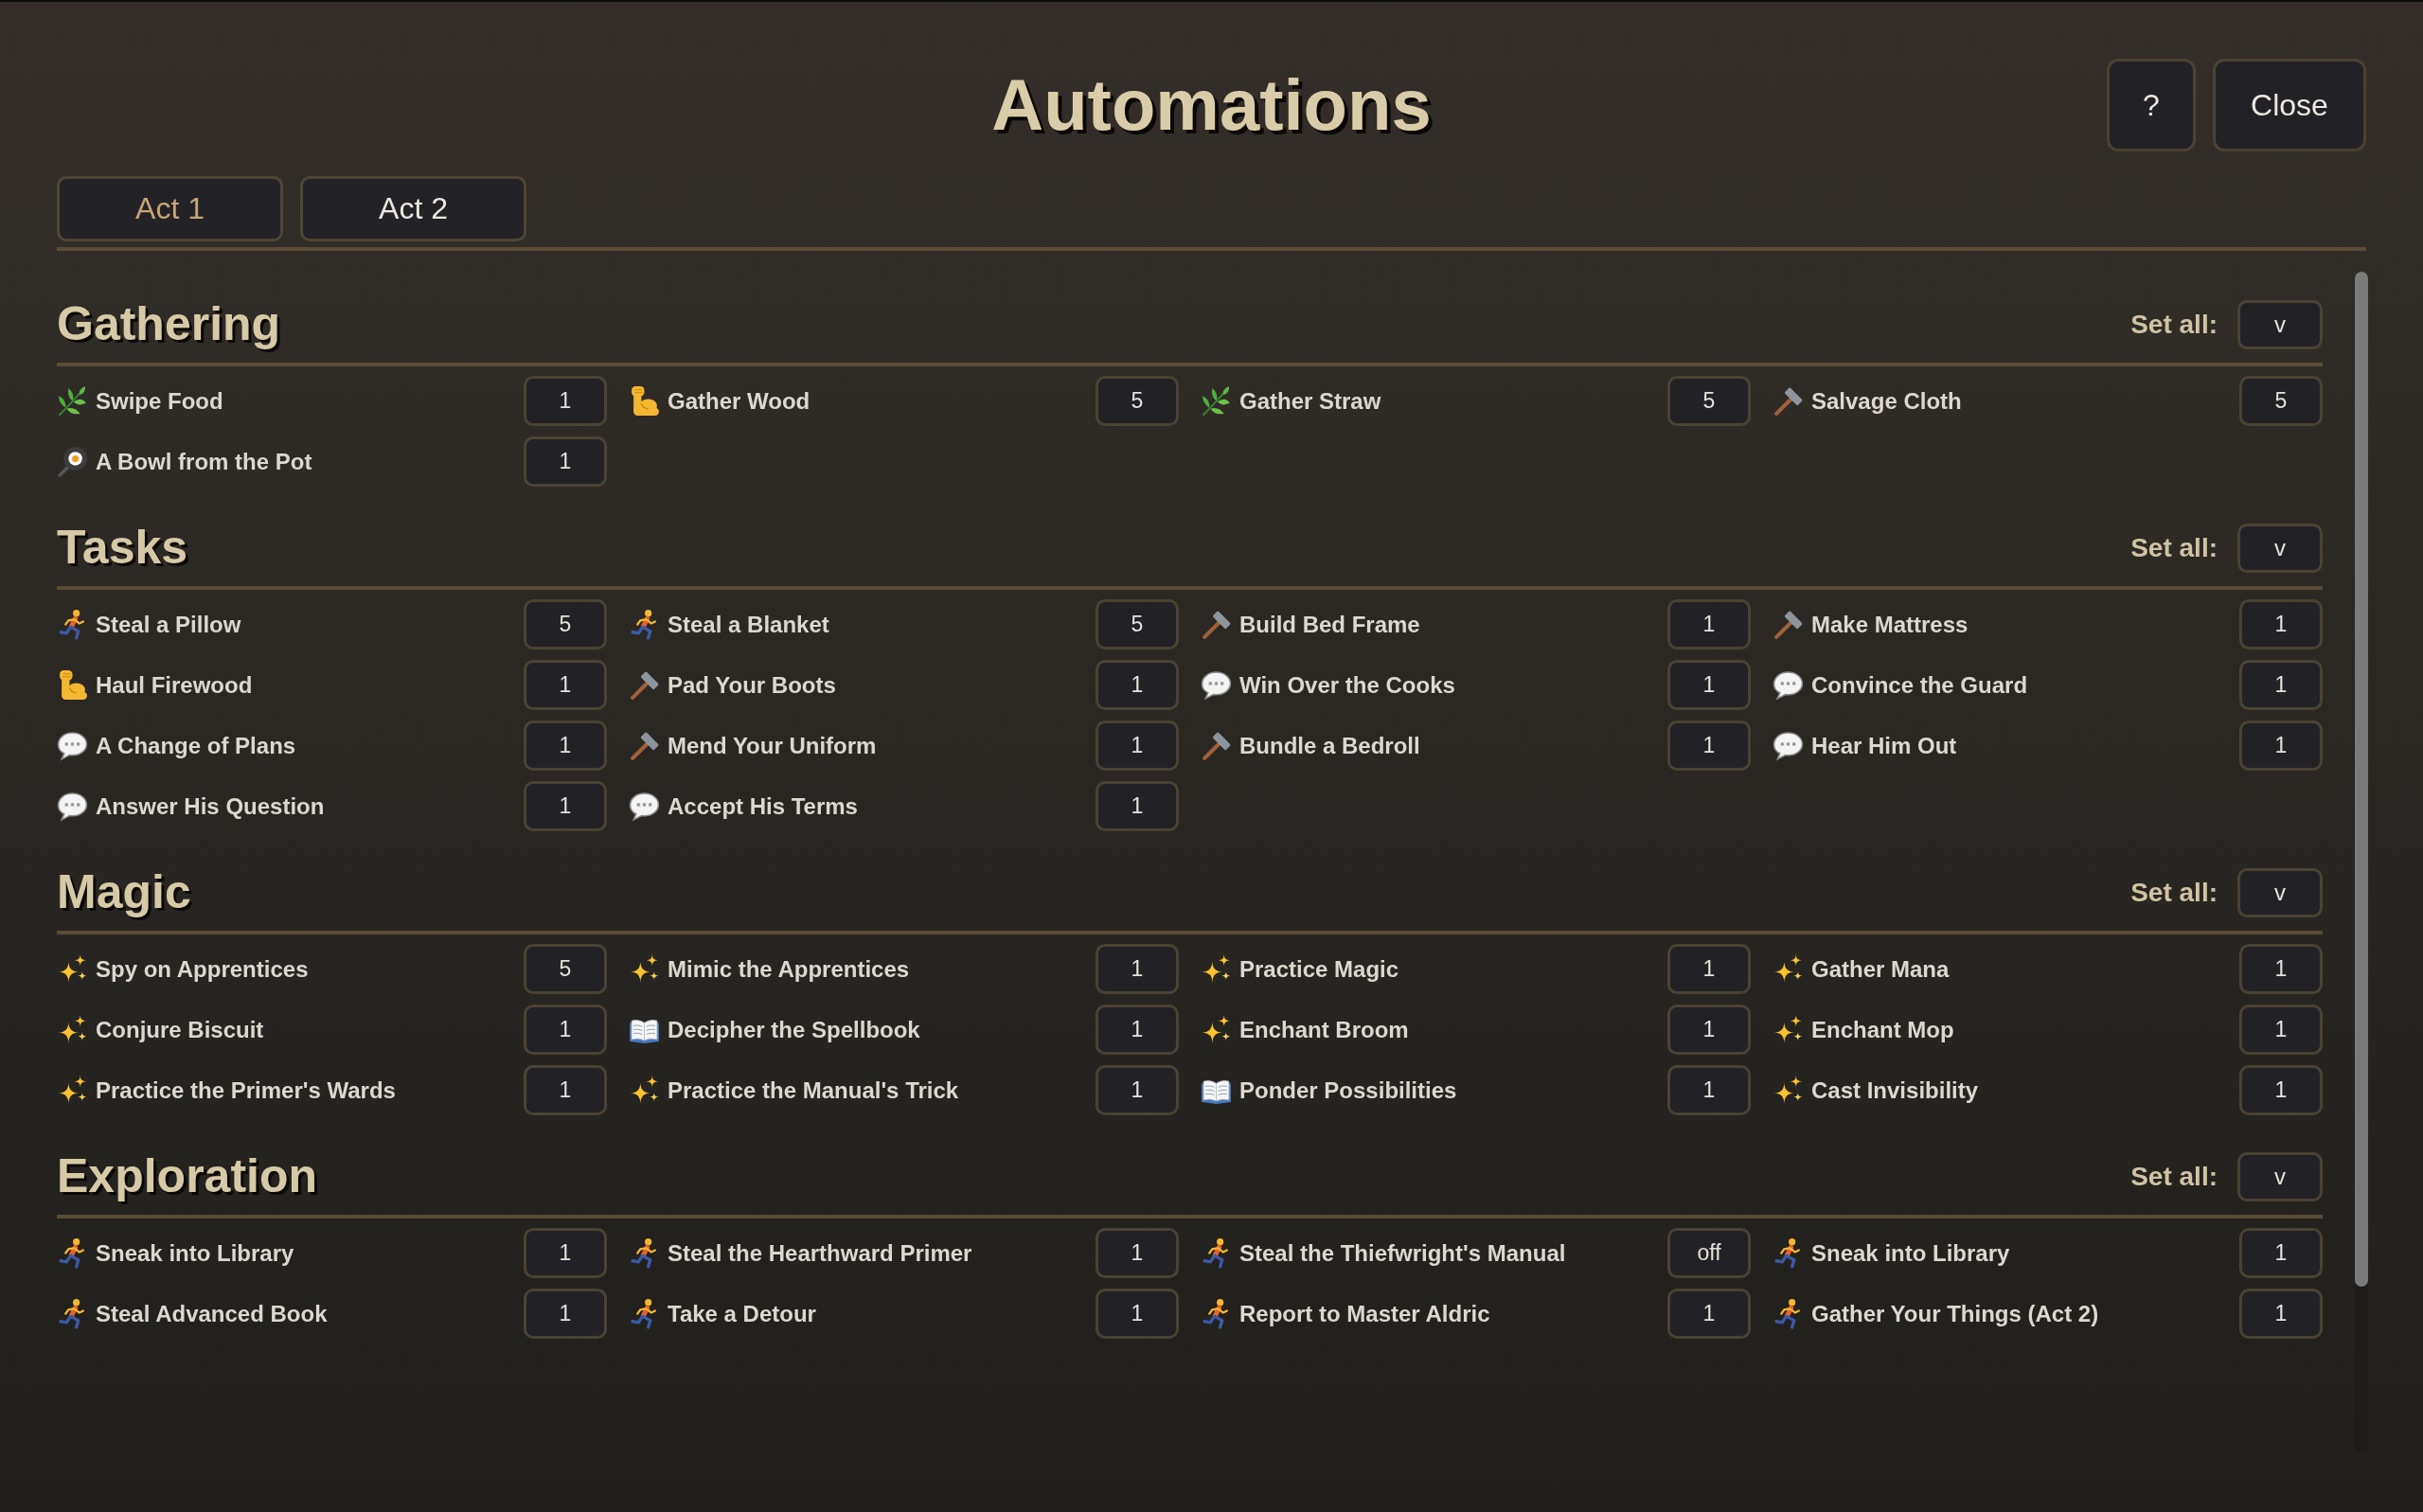 This screenshot has height=1512, width=2423. I want to click on automation-label: Steal a Pillow, so click(168, 624).